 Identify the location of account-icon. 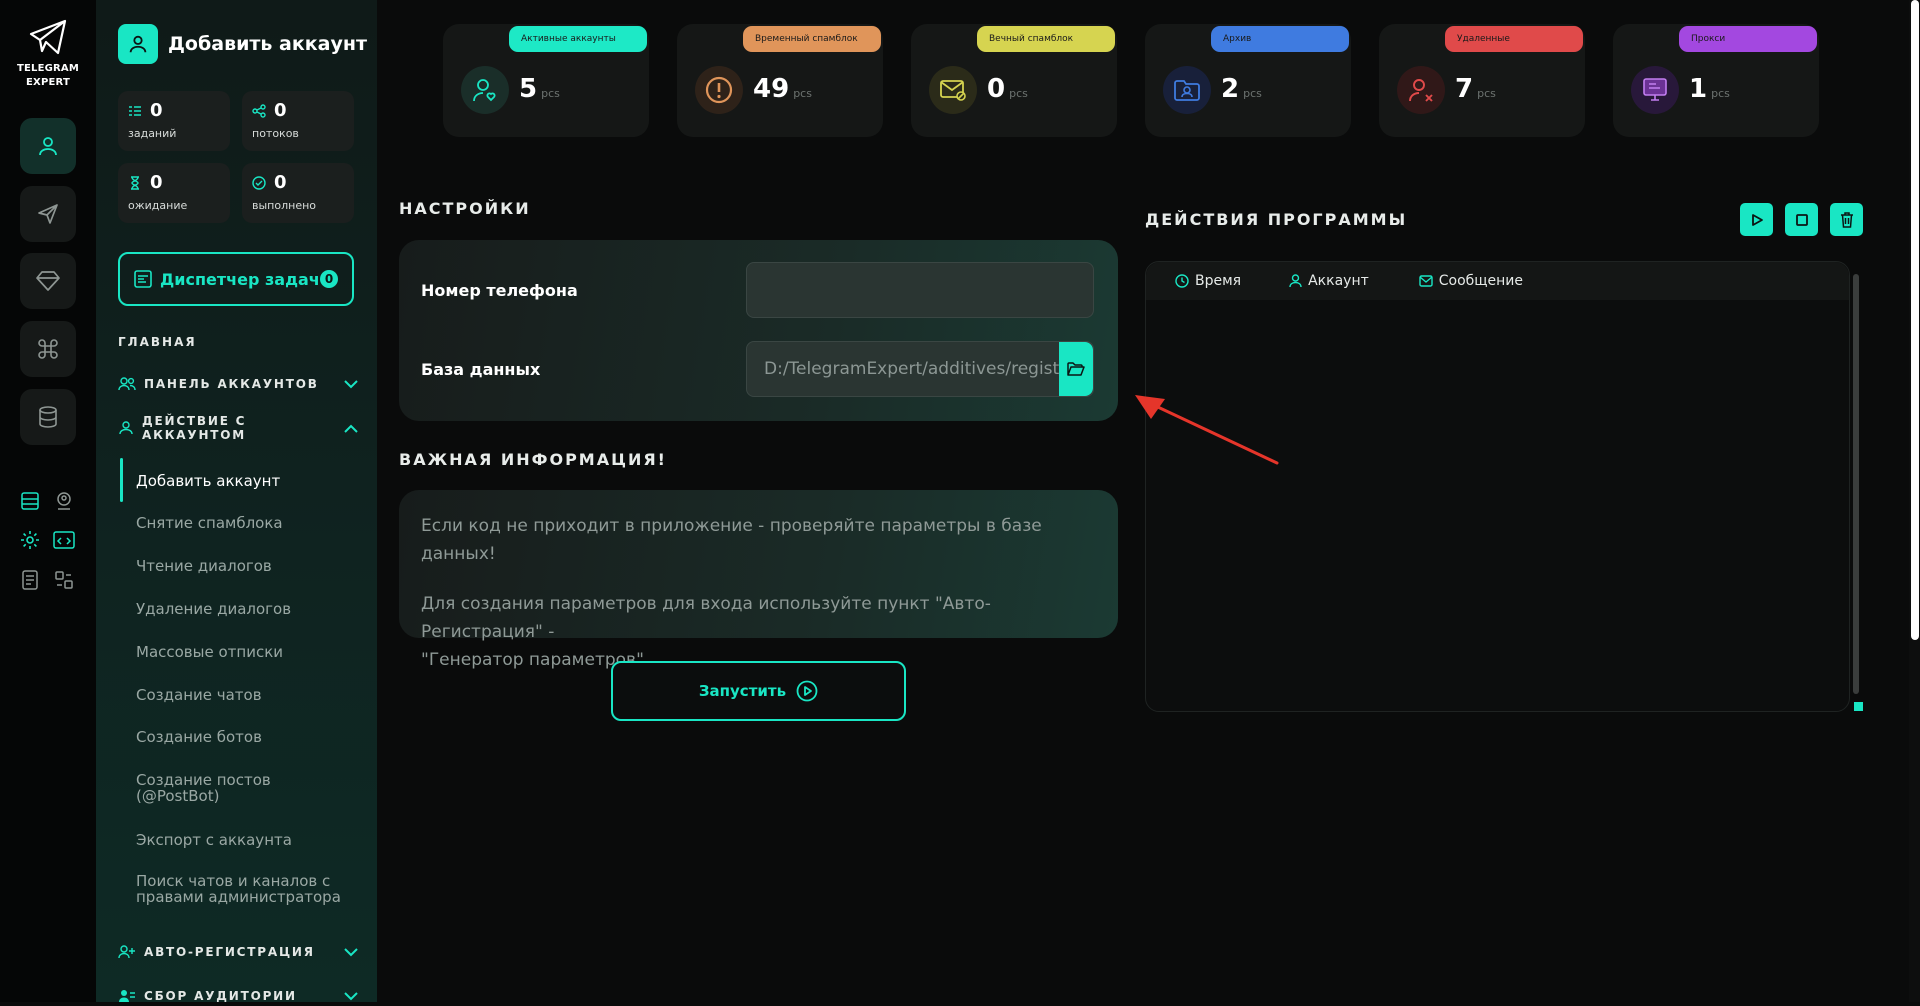
(1295, 281).